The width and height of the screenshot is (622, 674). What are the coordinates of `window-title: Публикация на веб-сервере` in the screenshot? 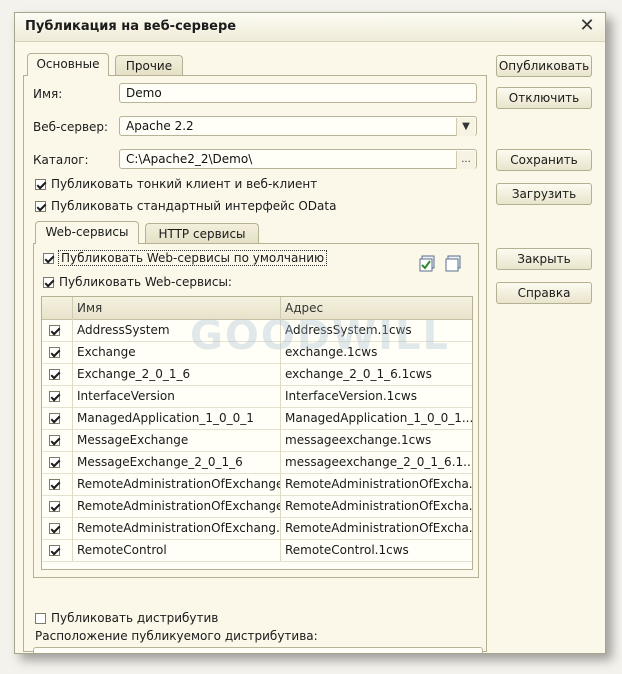 It's located at (131, 26).